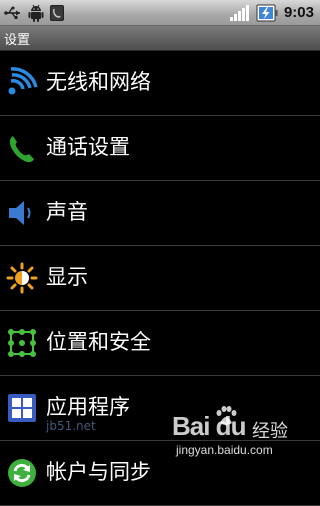 Image resolution: width=320 pixels, height=506 pixels. I want to click on signal-icon, so click(239, 12).